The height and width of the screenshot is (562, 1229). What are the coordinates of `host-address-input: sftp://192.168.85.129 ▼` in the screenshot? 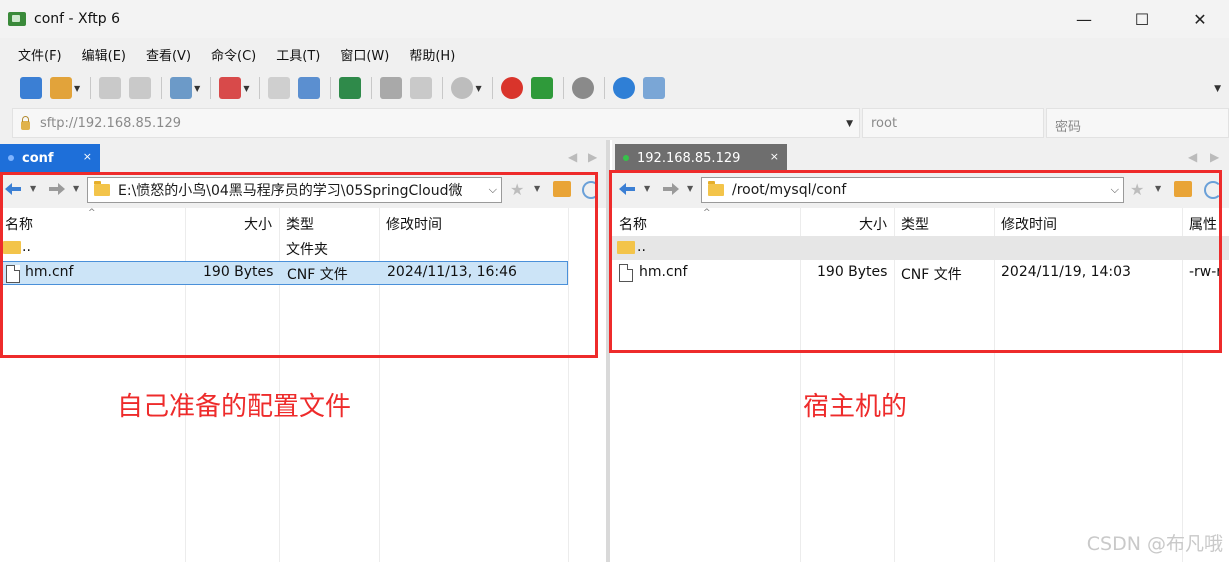 It's located at (436, 123).